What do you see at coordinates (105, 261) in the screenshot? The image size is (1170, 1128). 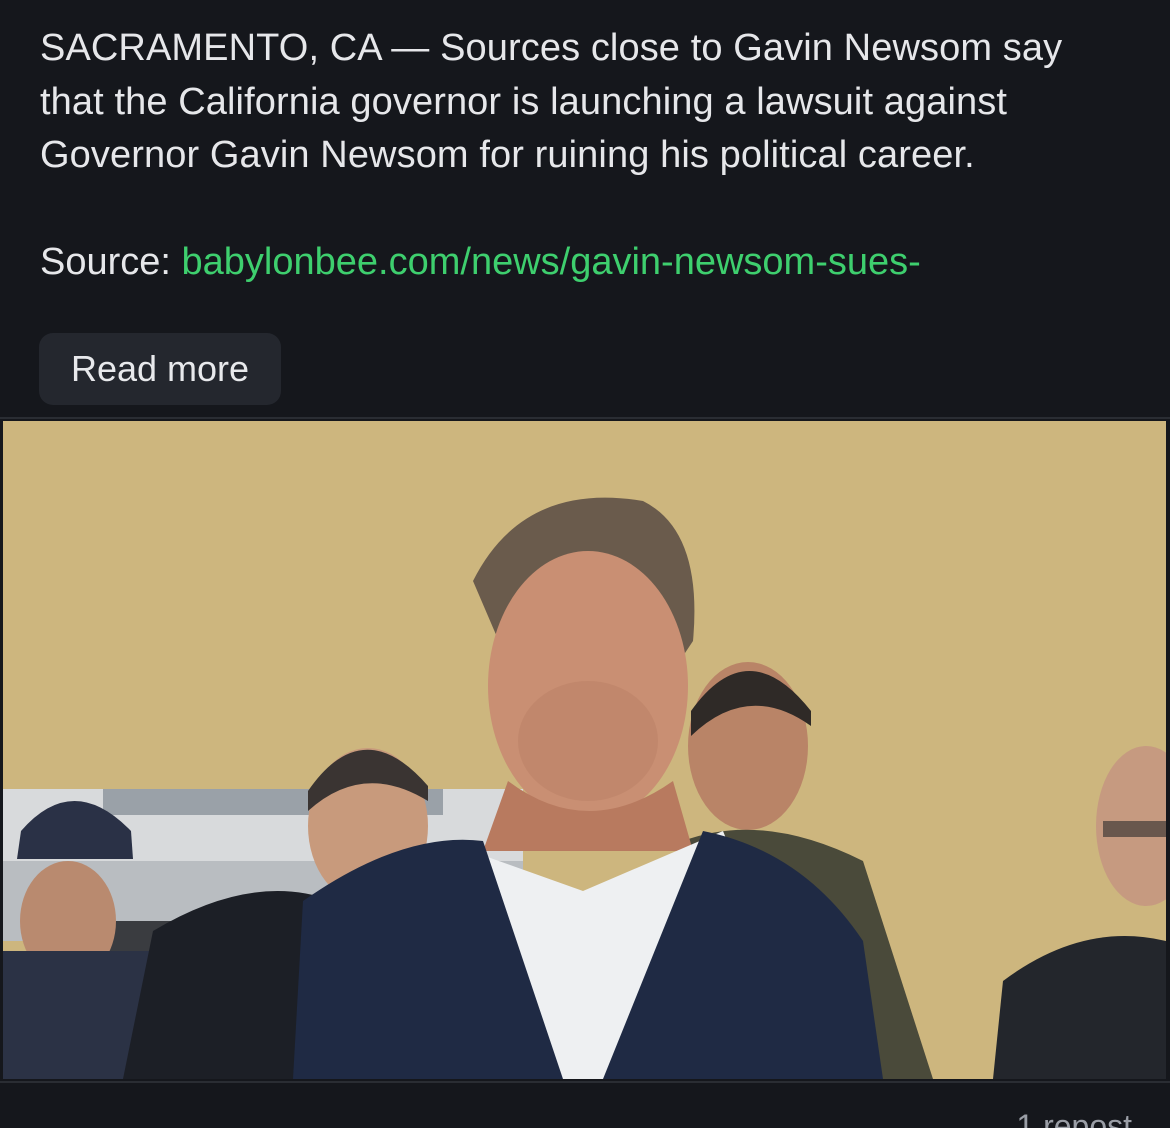 I see `source-label: Source:` at bounding box center [105, 261].